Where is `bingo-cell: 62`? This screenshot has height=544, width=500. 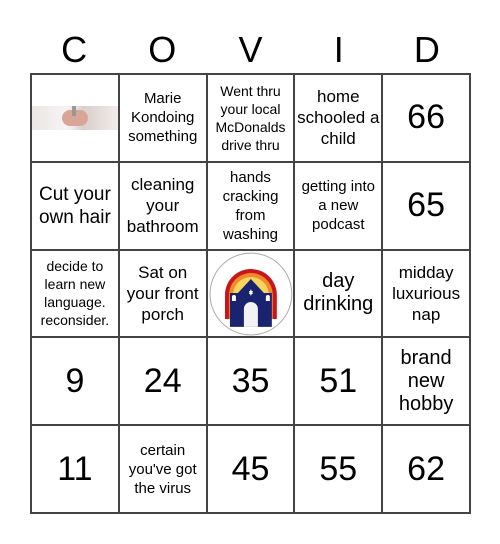
bingo-cell: 62 is located at coordinates (426, 469).